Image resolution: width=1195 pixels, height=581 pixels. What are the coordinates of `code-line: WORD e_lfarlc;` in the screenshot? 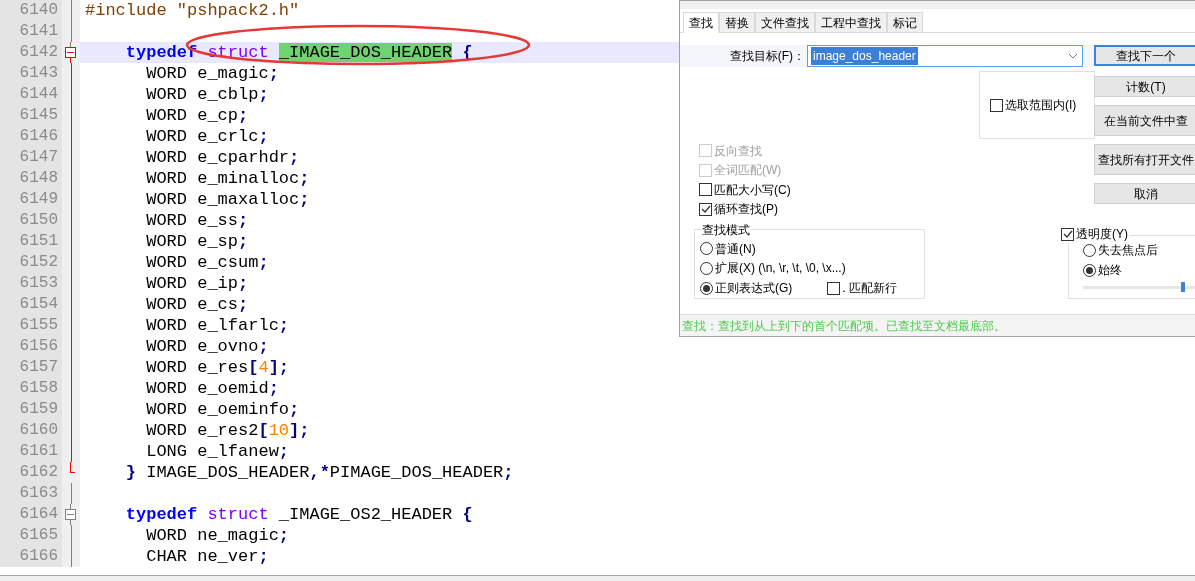 It's located at (217, 325).